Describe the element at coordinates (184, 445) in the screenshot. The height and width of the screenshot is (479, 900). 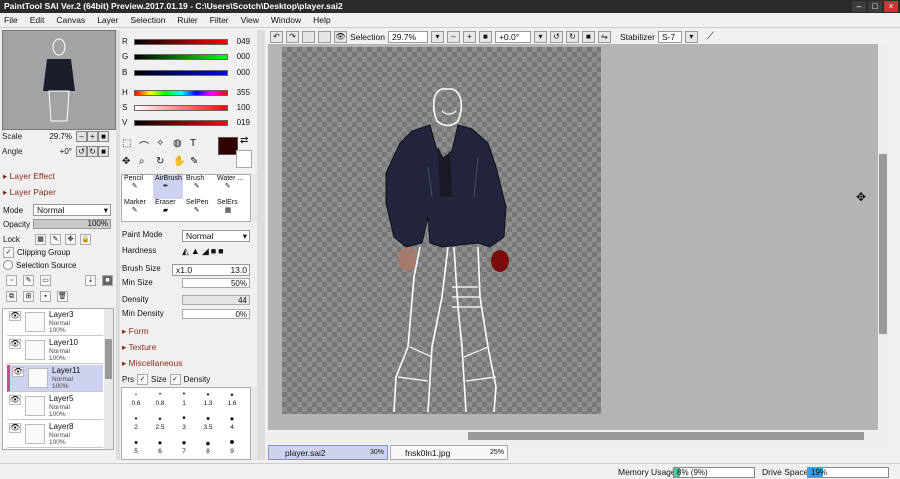
I see `brush-size-preset: • 7` at that location.